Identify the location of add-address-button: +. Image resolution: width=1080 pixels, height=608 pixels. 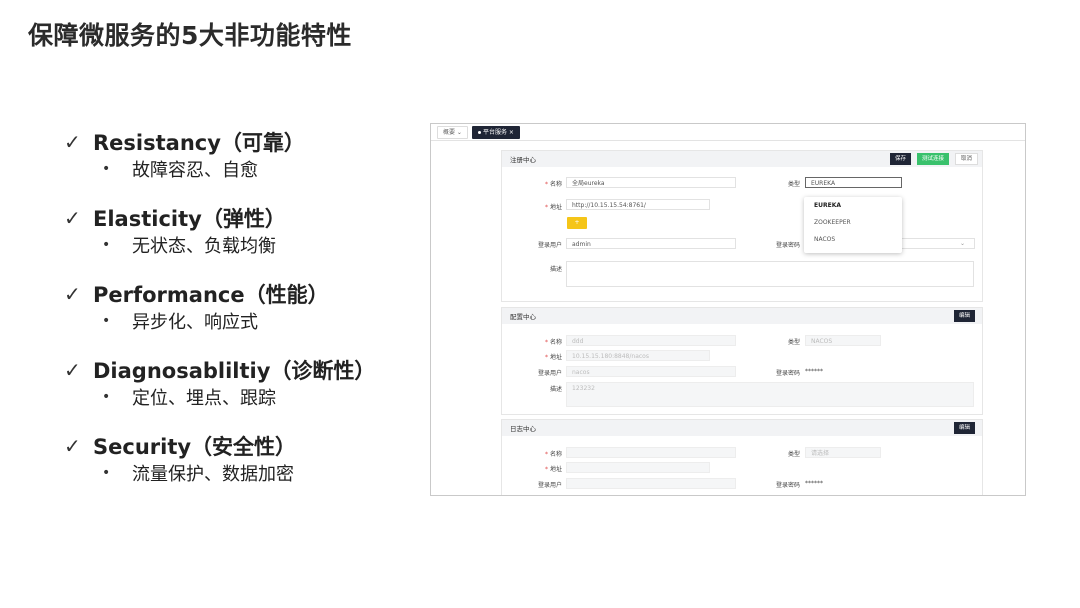
(577, 223).